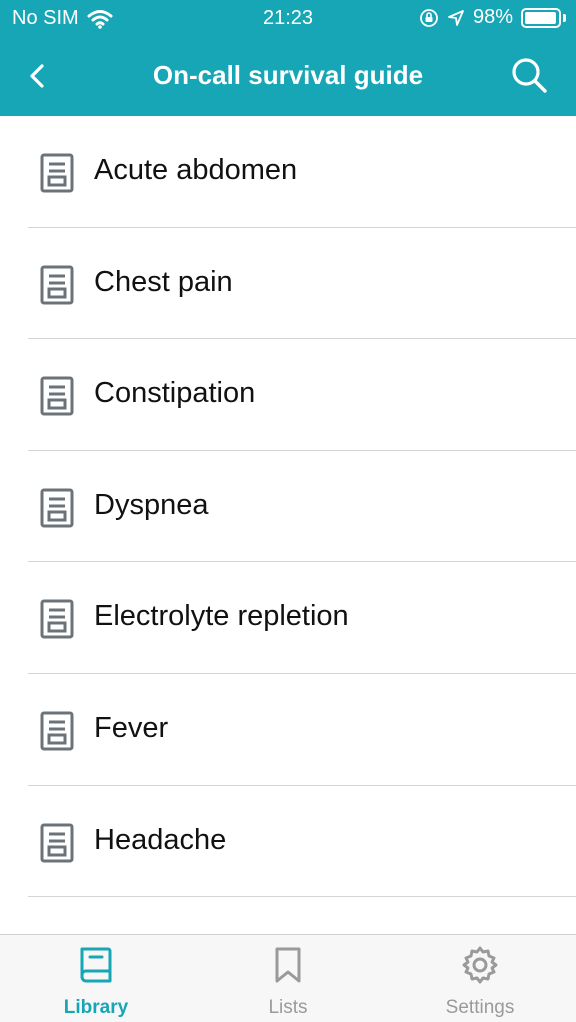  What do you see at coordinates (288, 842) in the screenshot?
I see `list-item: Headache` at bounding box center [288, 842].